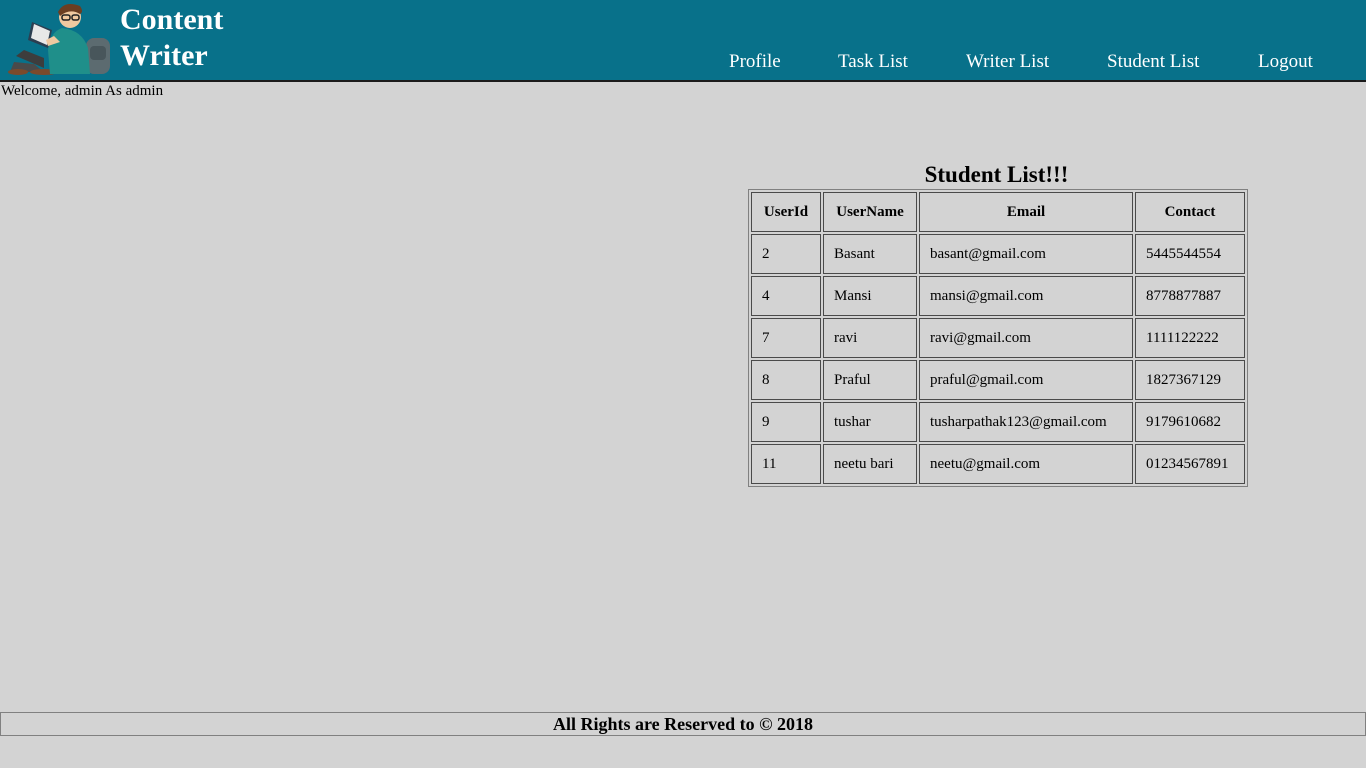  I want to click on table-header-row: UserId UserName Email Contact, so click(998, 212).